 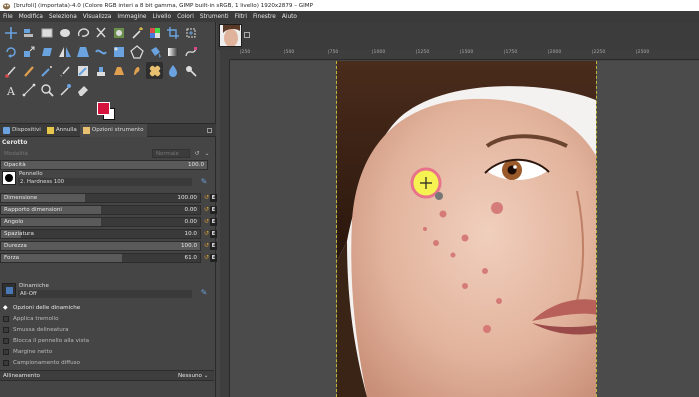 I want to click on lock-brush-to-view-row: Blocca il pennello alla vista, so click(x=46, y=340).